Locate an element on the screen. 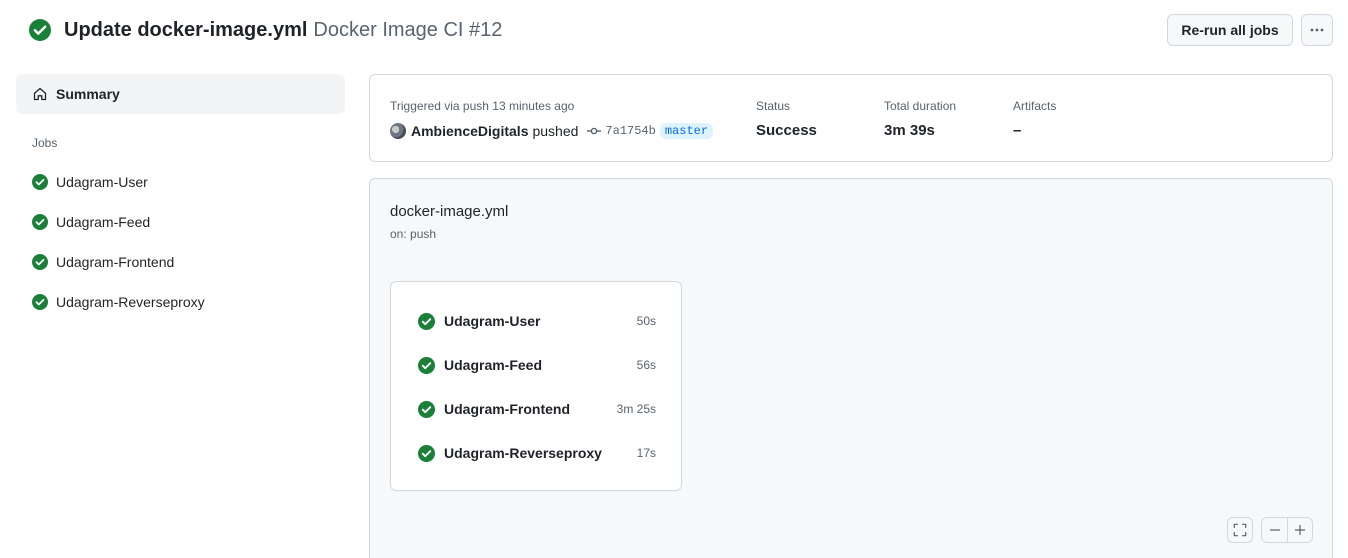 The width and height of the screenshot is (1348, 558). workflow-run-subtitle: Docker Image CI #12 is located at coordinates (408, 29).